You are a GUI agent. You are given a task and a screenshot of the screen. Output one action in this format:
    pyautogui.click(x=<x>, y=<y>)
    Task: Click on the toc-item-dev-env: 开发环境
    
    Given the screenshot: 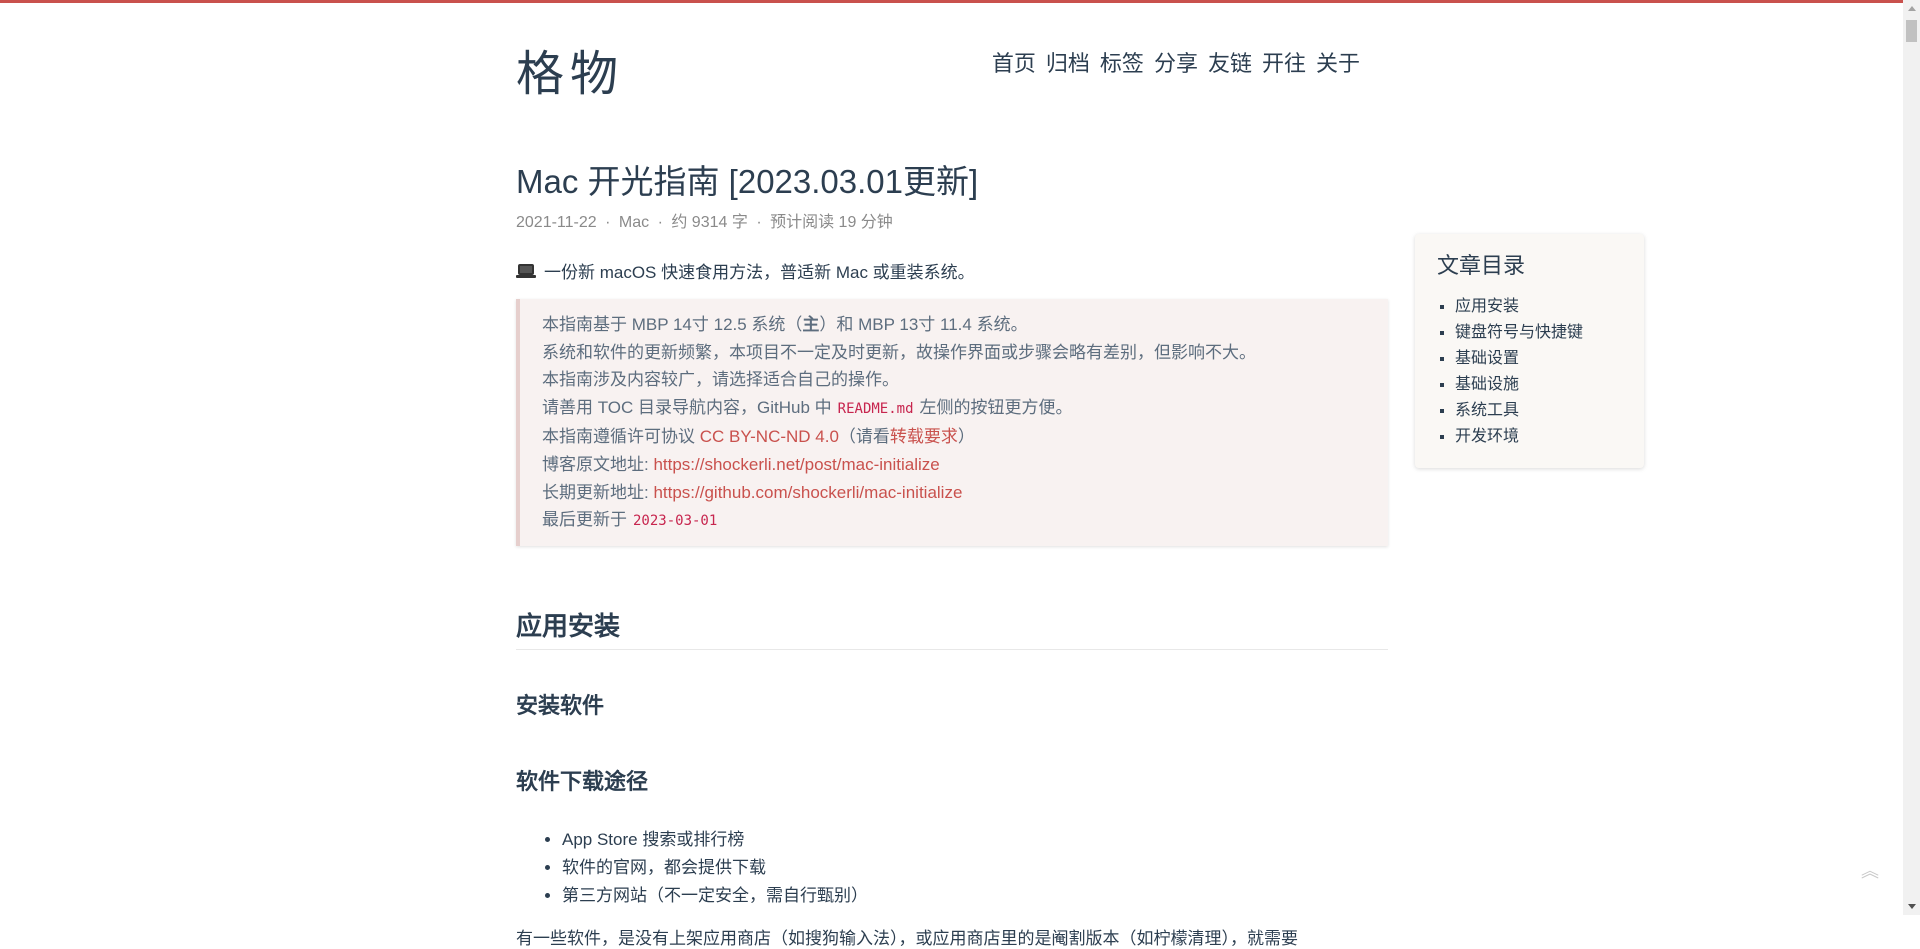 What is the action you would take?
    pyautogui.click(x=1538, y=437)
    